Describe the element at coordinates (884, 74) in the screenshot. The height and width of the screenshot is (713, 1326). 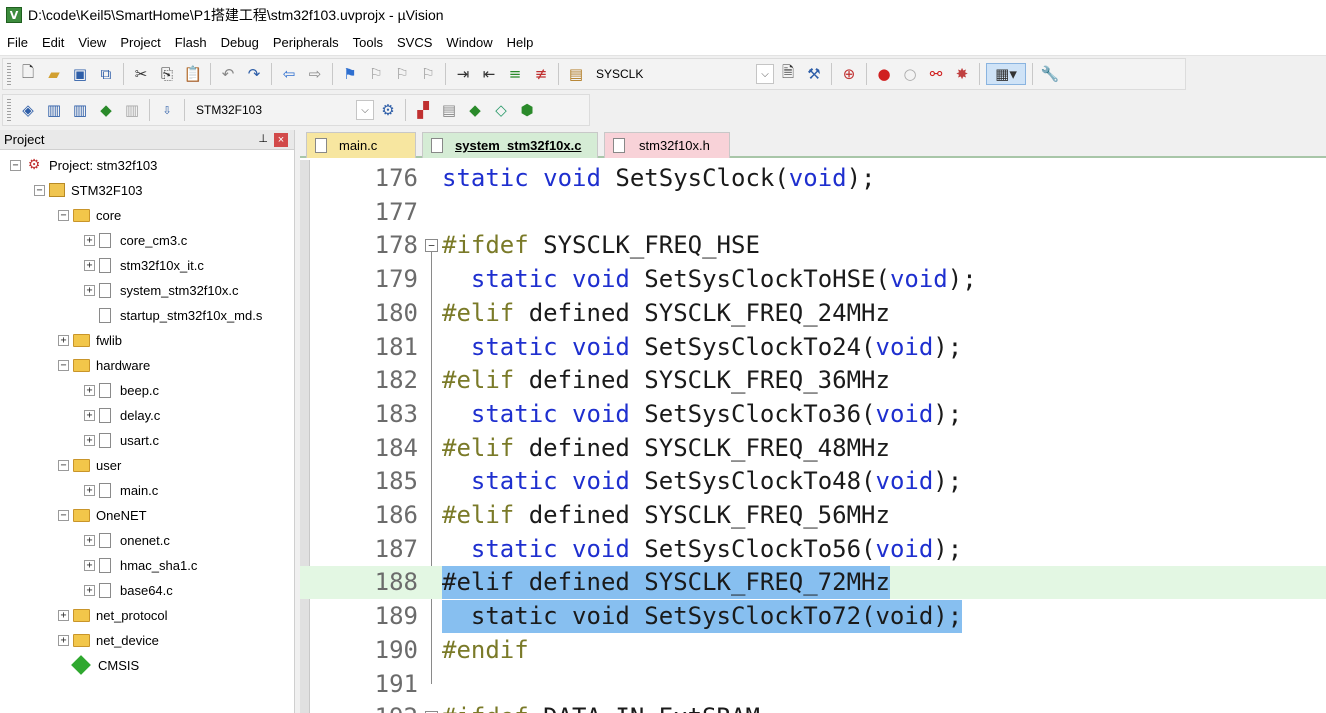
I see `insert-breakpoint-icon: ●` at that location.